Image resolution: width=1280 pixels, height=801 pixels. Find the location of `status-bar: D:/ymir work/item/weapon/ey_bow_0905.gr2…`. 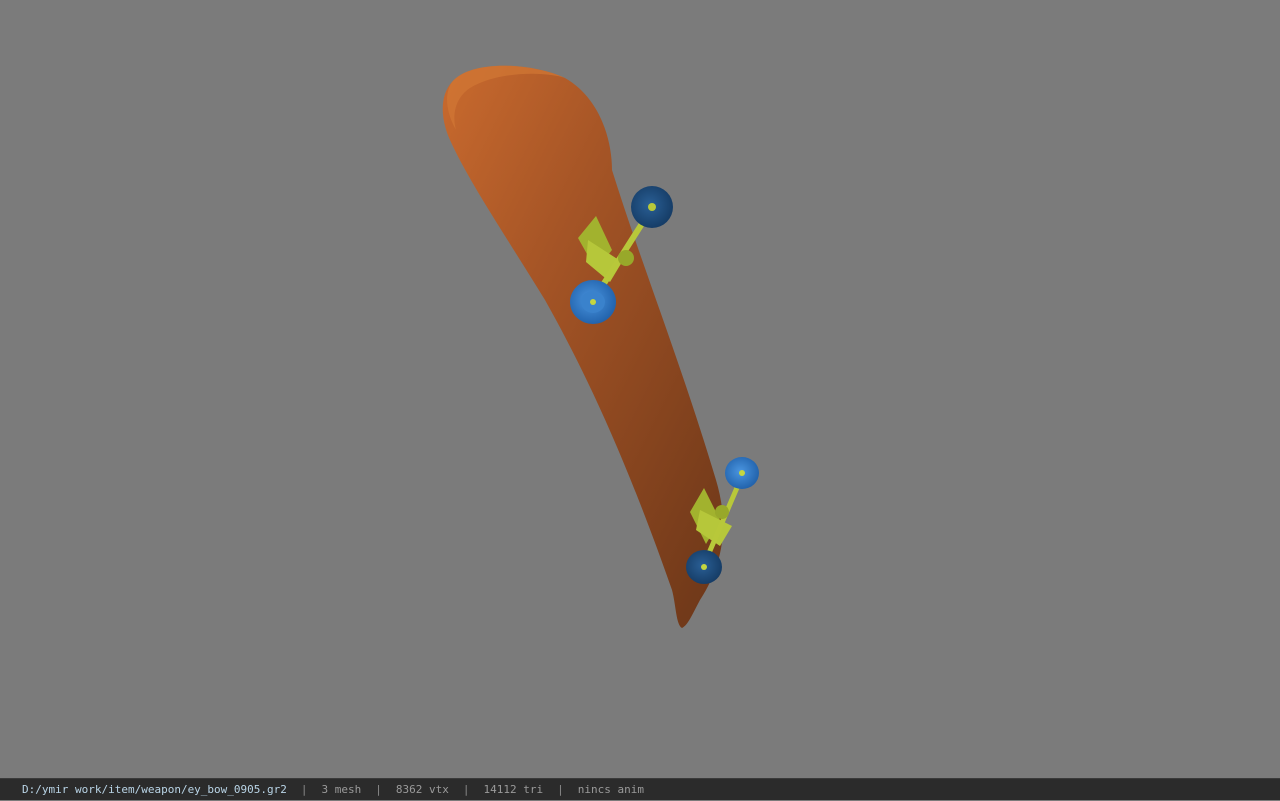

status-bar: D:/ymir work/item/weapon/ey_bow_0905.gr2… is located at coordinates (640, 789).